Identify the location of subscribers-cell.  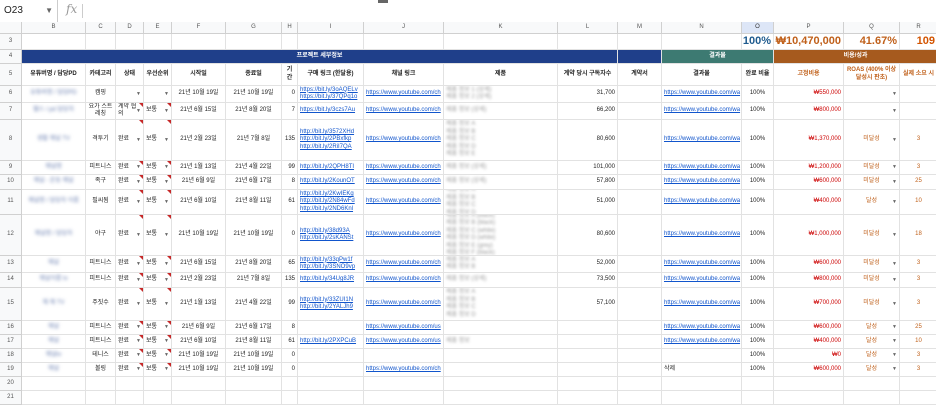
(588, 356).